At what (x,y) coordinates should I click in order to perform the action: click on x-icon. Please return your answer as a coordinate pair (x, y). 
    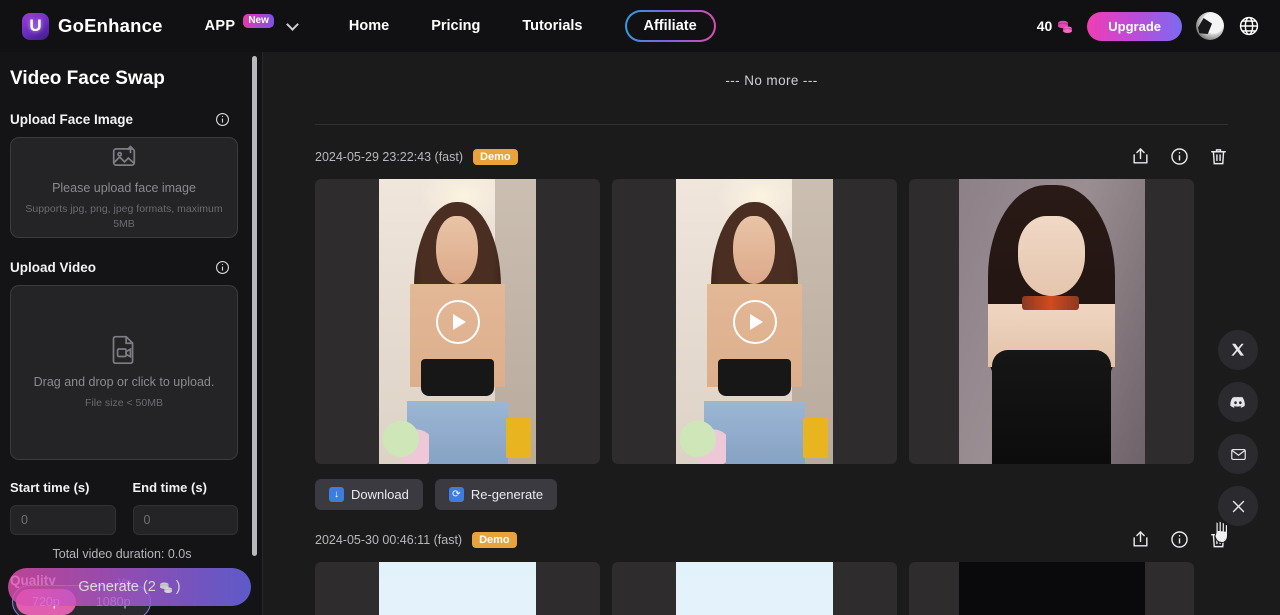
    Looking at the image, I should click on (1237, 349).